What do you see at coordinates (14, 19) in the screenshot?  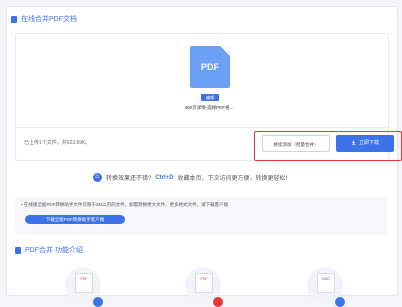 I see `document-icon` at bounding box center [14, 19].